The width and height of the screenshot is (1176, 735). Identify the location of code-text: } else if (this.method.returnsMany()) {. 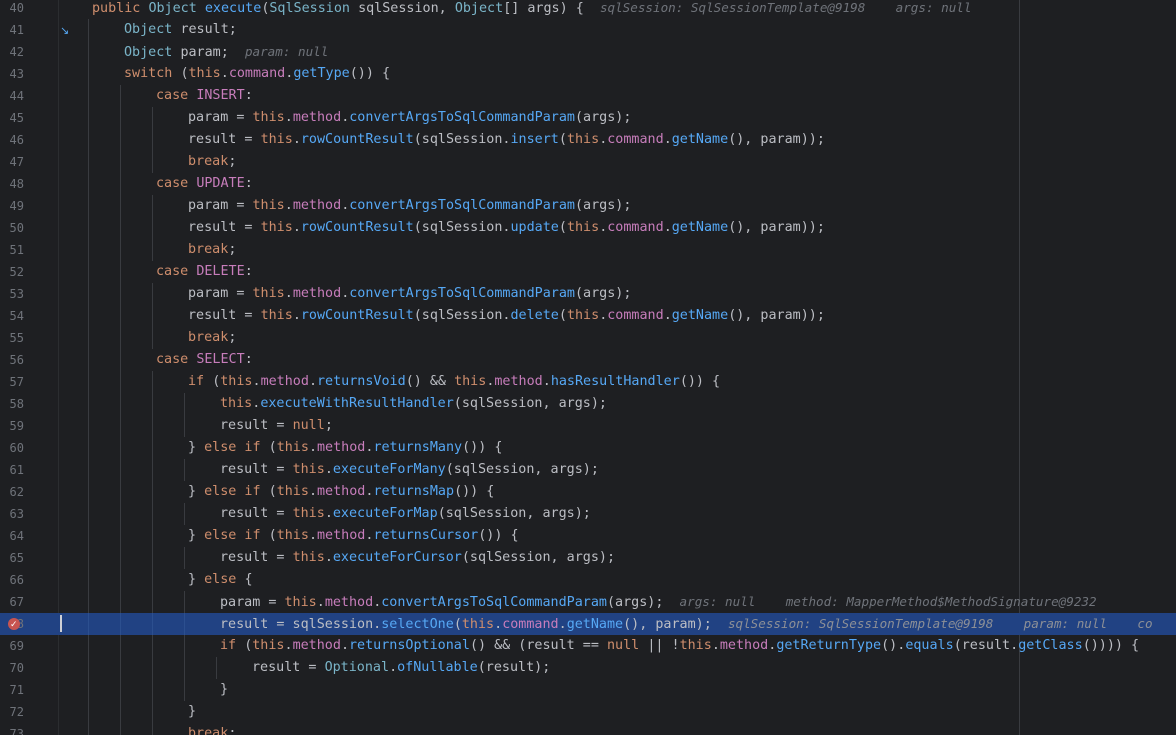
(345, 448).